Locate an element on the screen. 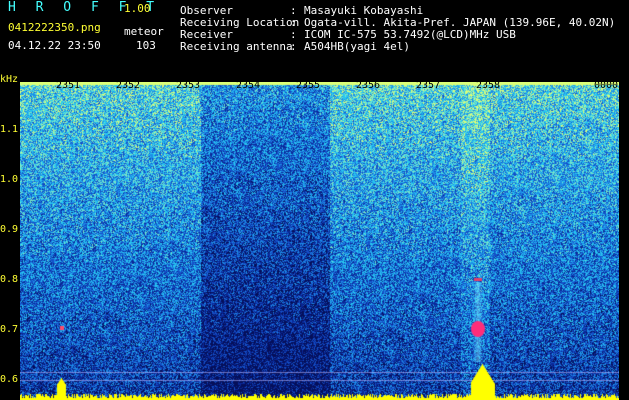 The image size is (629, 400). mode-label: meteor is located at coordinates (144, 31).